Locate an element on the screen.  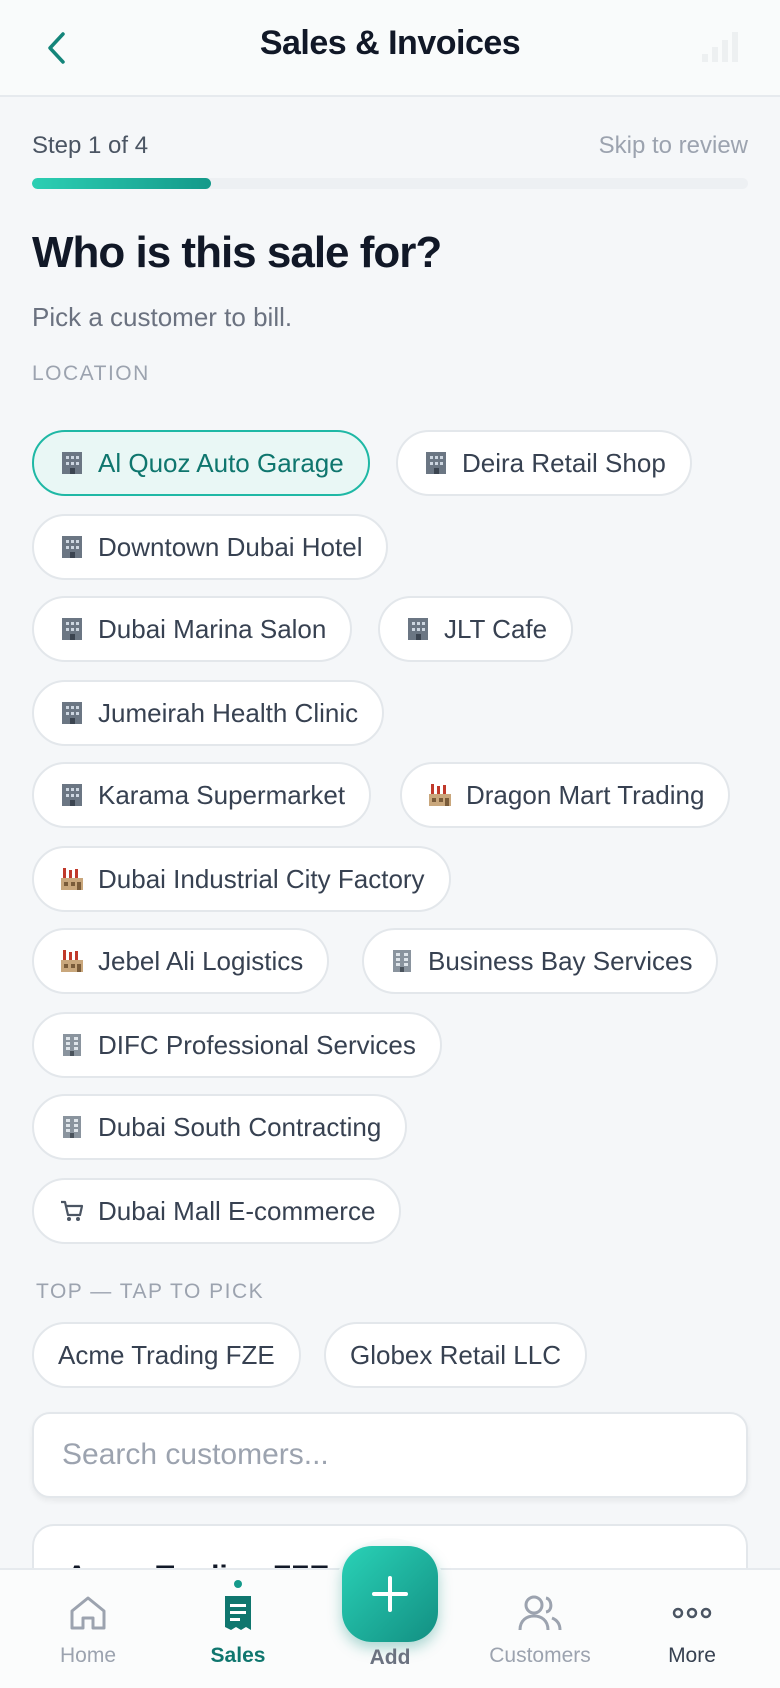
location-chip-dragon-mart-trading: Dragon Mart Trading is located at coordinates (565, 795).